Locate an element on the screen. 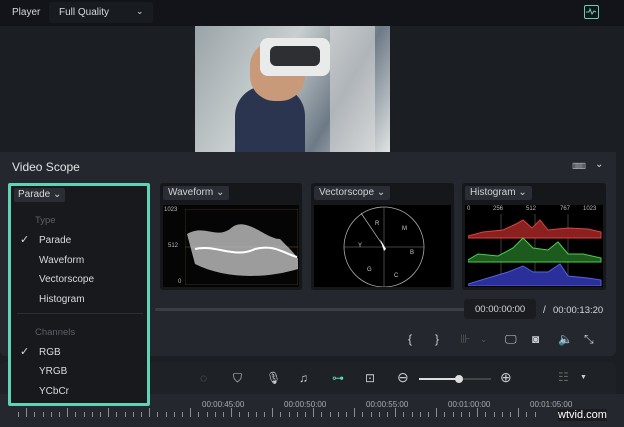  mark-out-icon: } is located at coordinates (437, 339).